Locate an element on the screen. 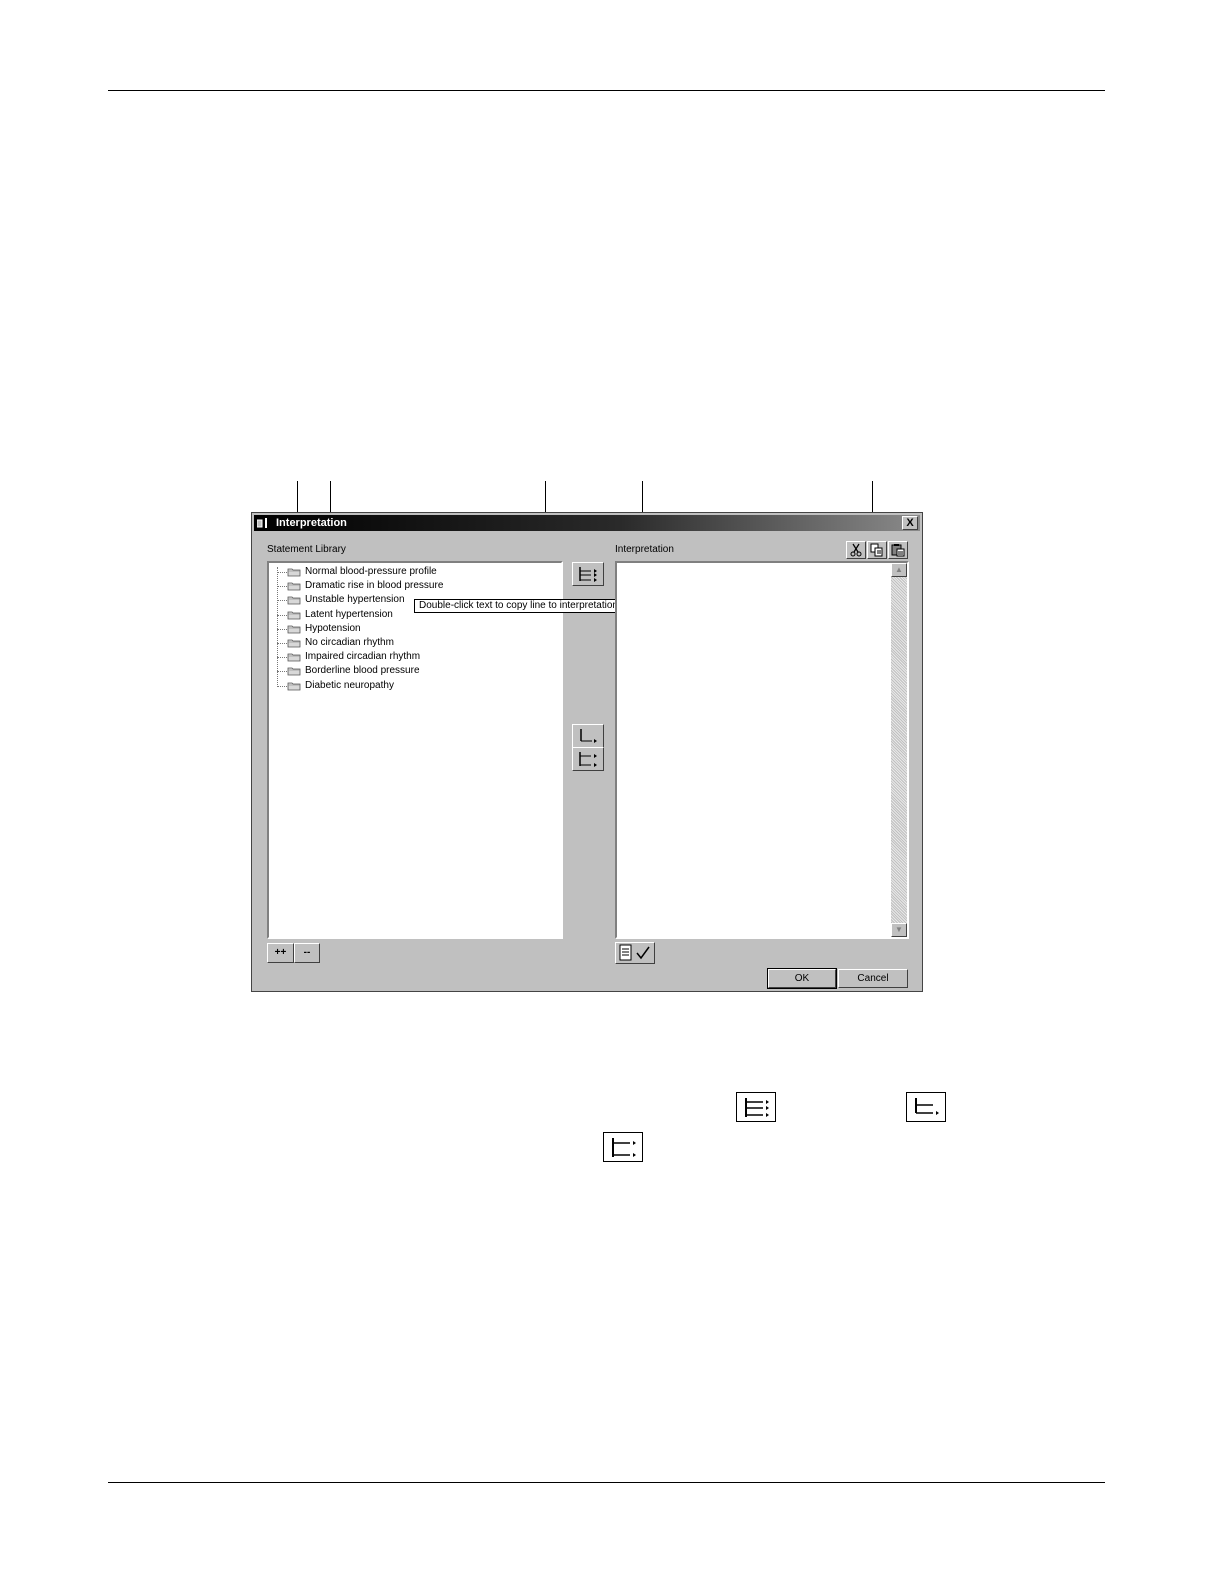  collapse-all-button: -- is located at coordinates (307, 953).